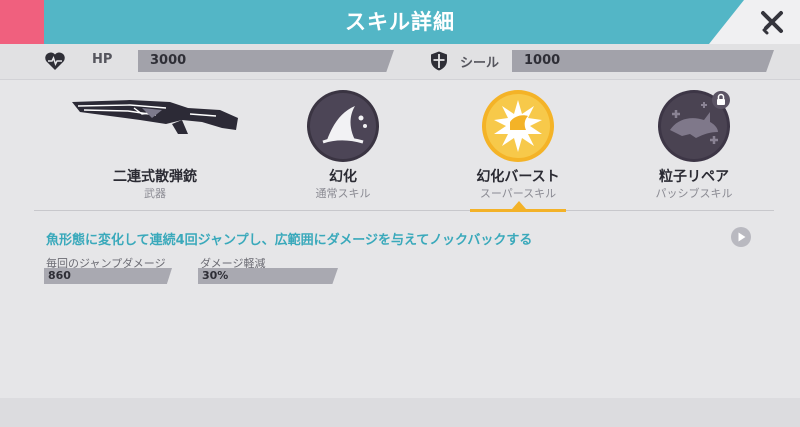 The height and width of the screenshot is (427, 800). What do you see at coordinates (721, 100) in the screenshot?
I see `lock-icon` at bounding box center [721, 100].